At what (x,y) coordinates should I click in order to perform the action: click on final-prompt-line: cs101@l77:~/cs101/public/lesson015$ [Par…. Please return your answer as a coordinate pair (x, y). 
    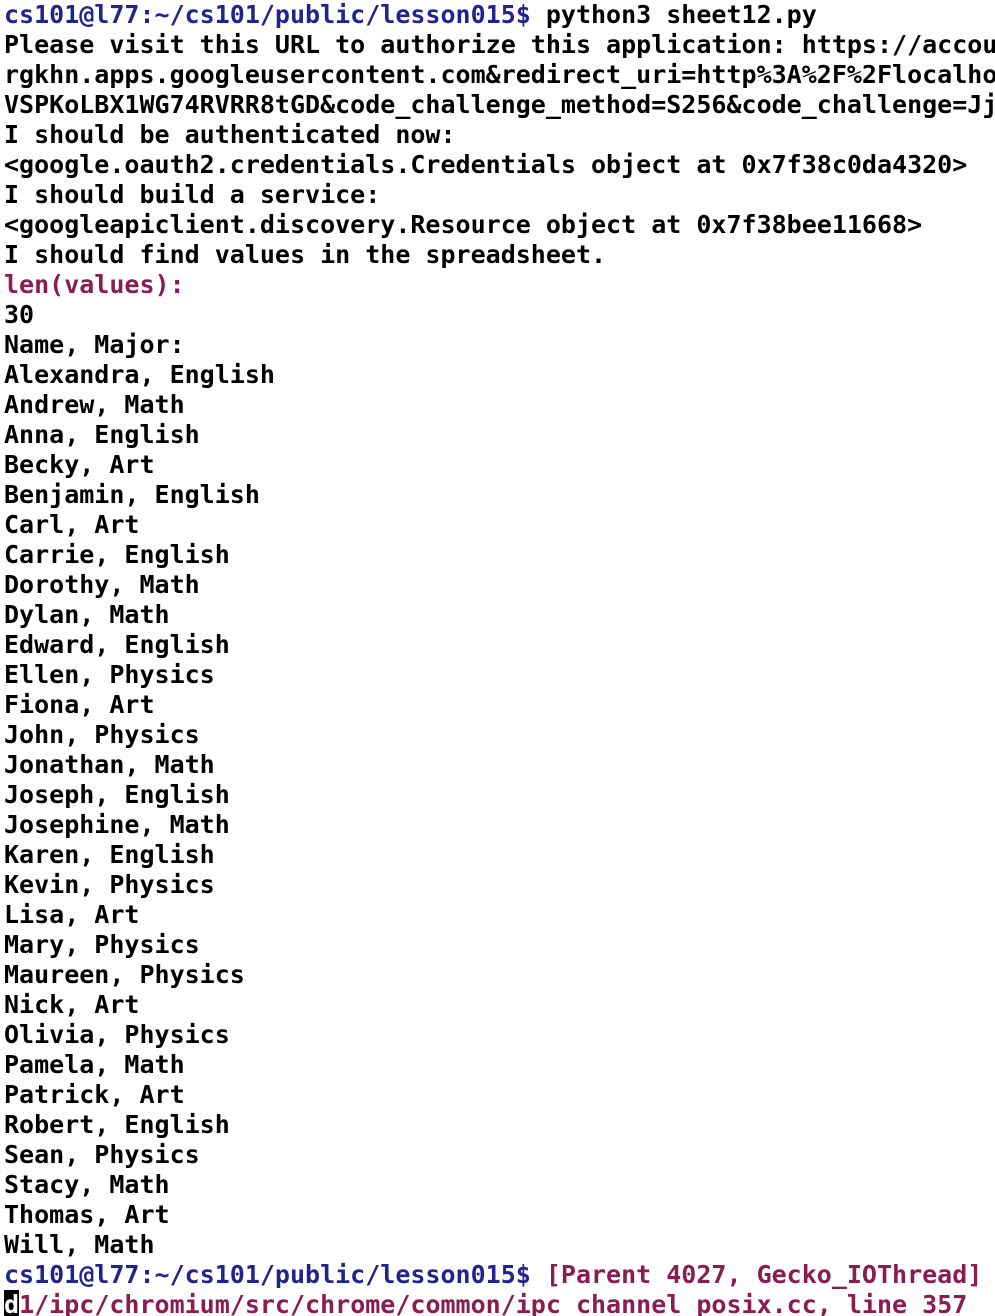
    Looking at the image, I should click on (497, 1275).